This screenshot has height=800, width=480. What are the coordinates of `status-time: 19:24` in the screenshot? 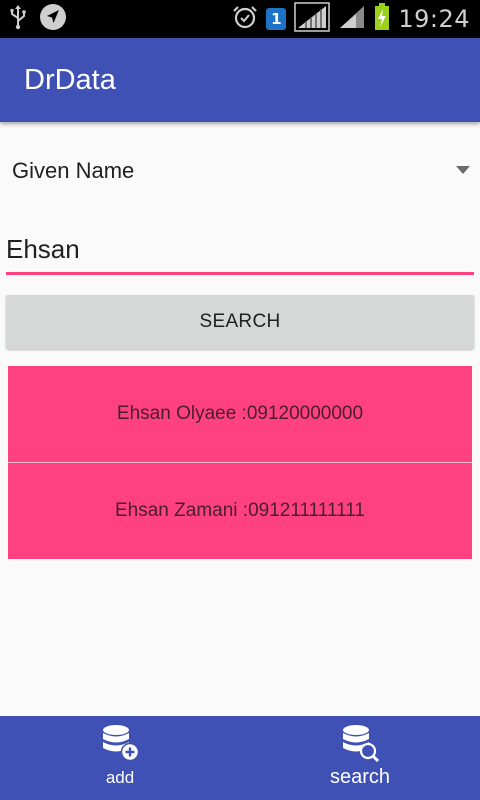 It's located at (434, 19).